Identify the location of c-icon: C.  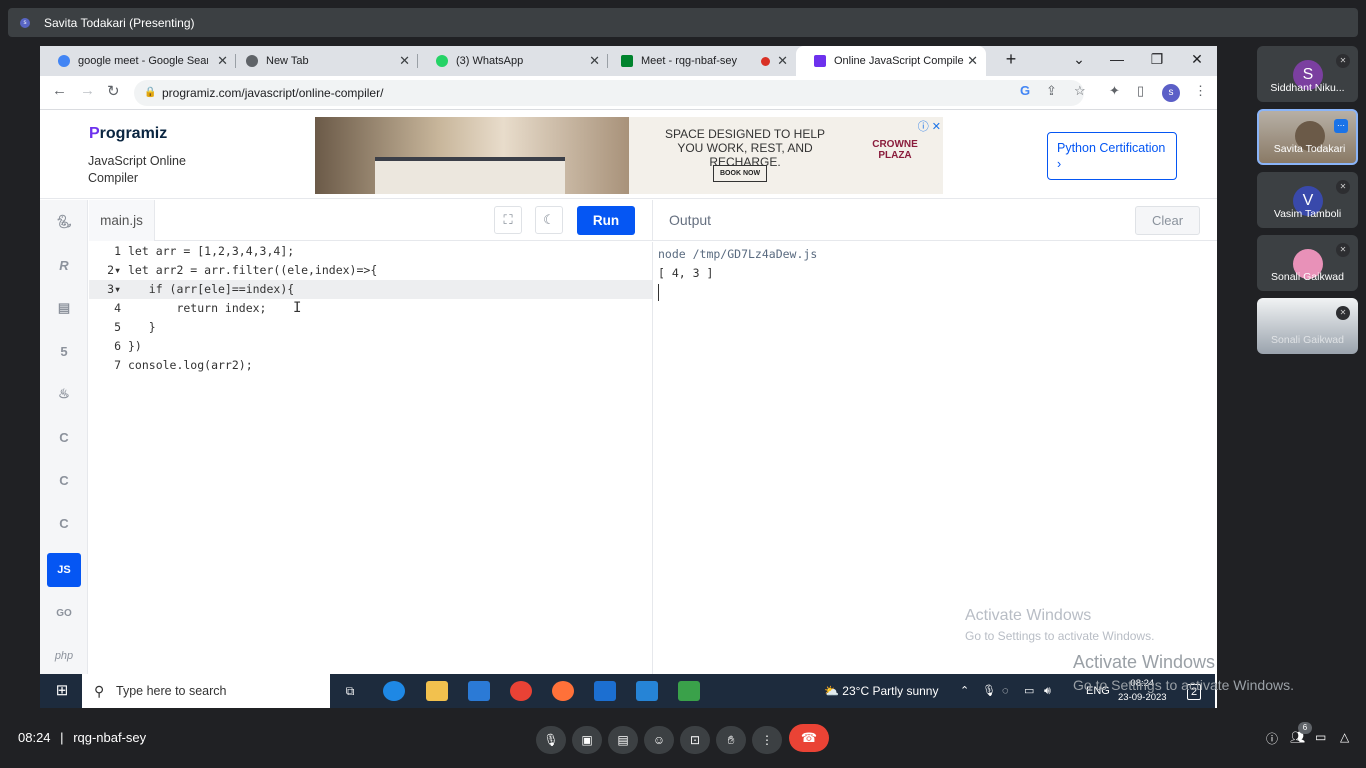
(64, 437).